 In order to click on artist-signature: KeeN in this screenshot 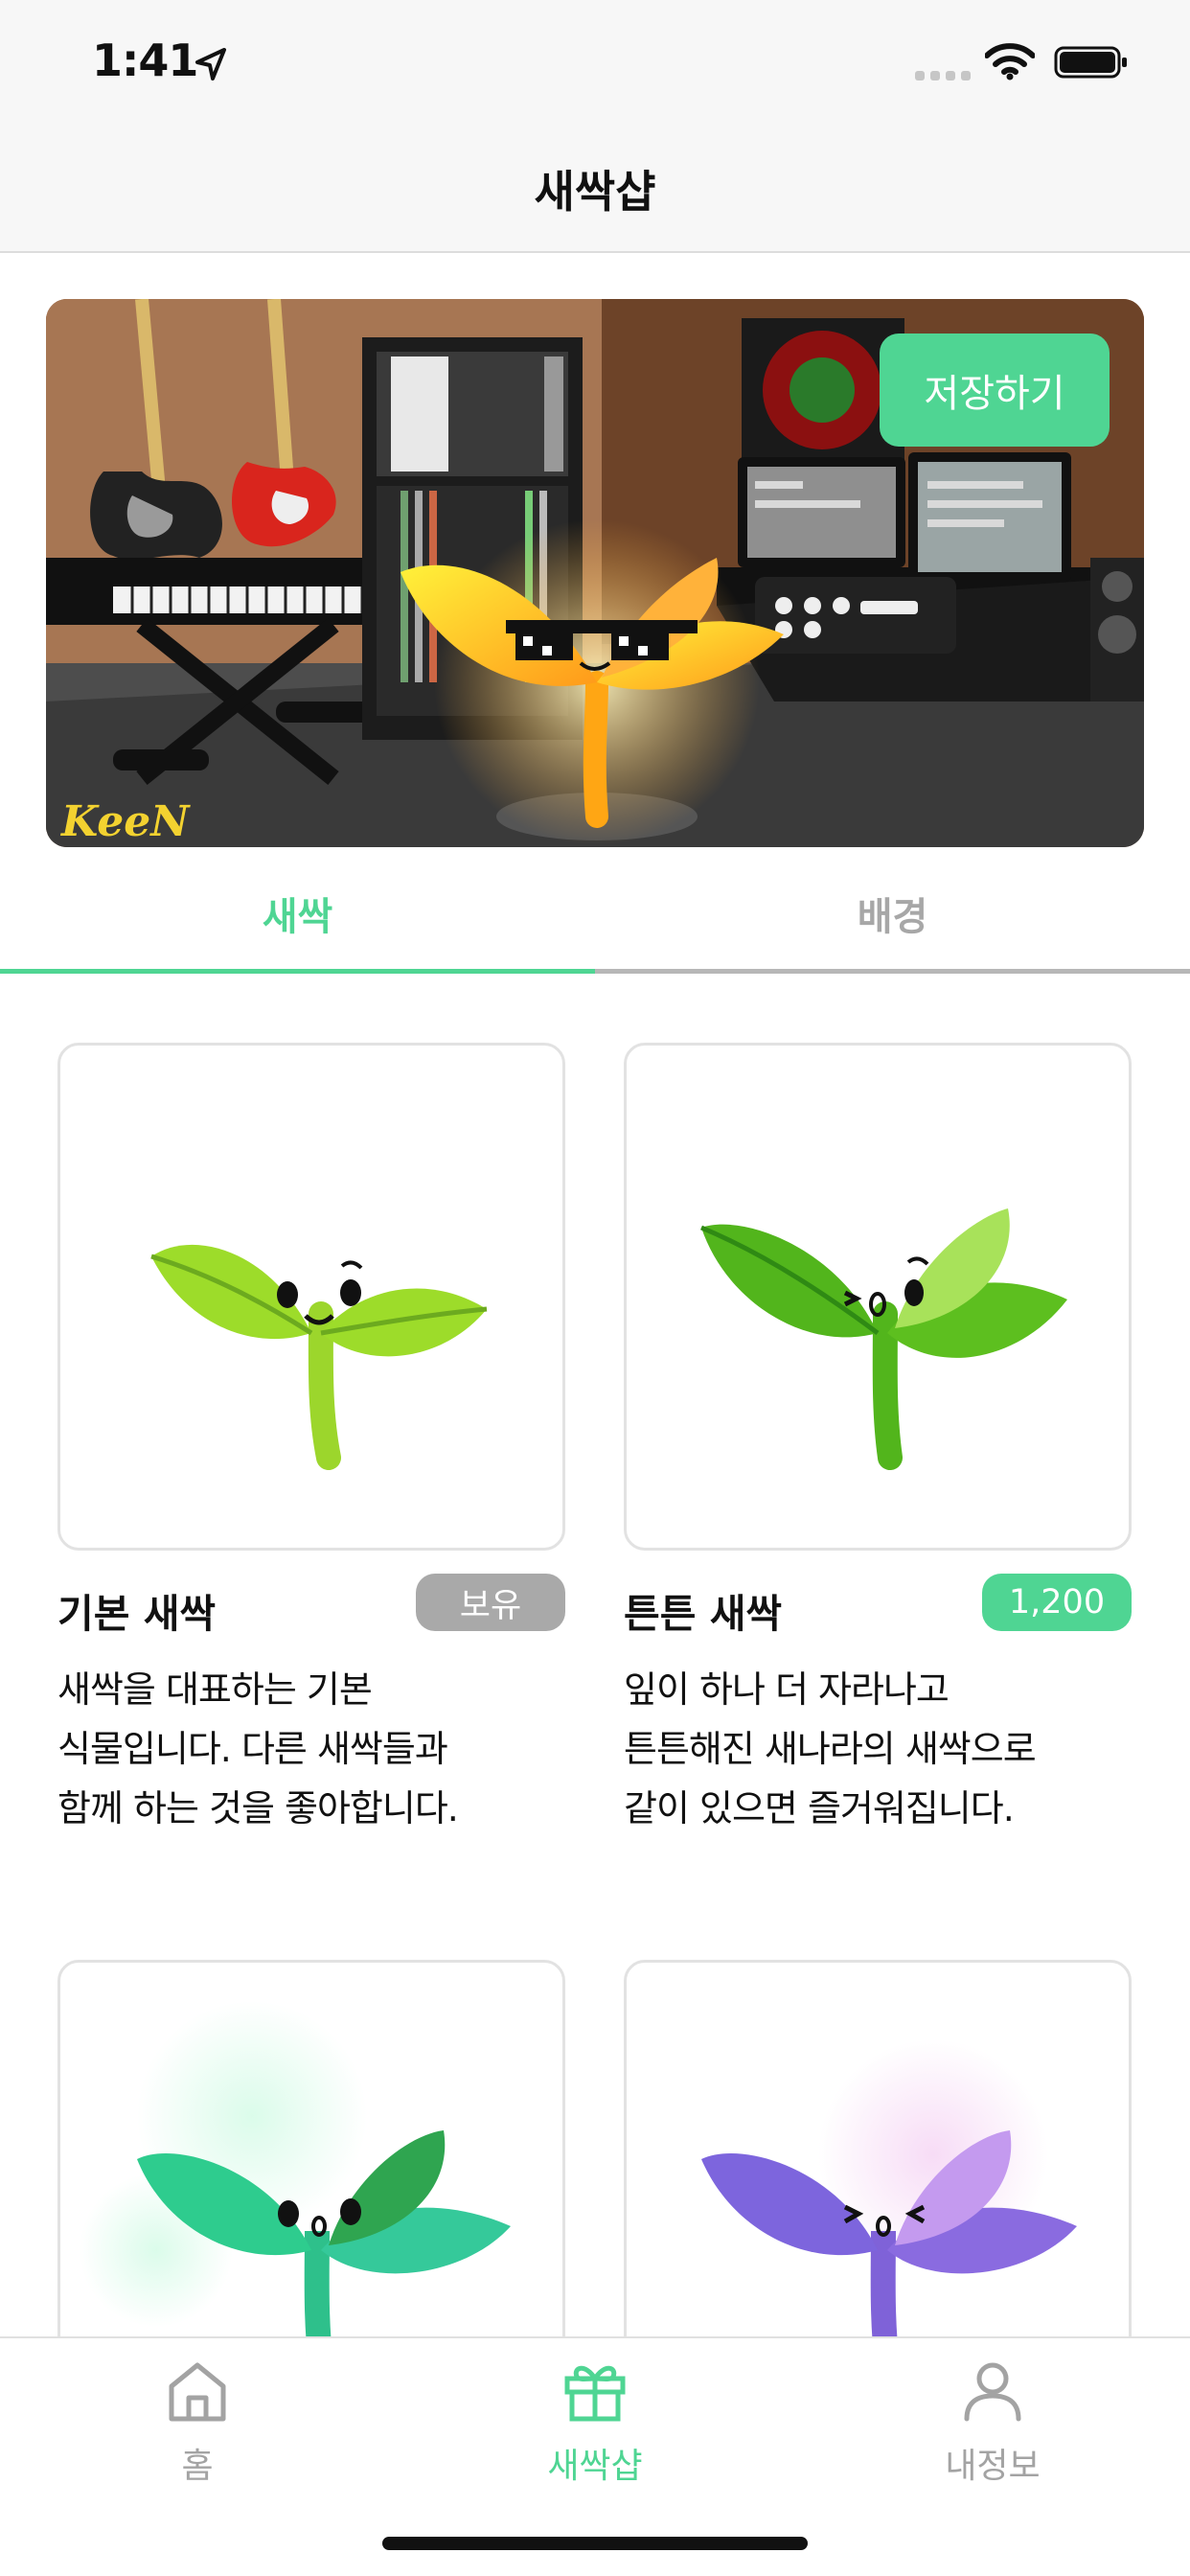, I will do `click(125, 821)`.